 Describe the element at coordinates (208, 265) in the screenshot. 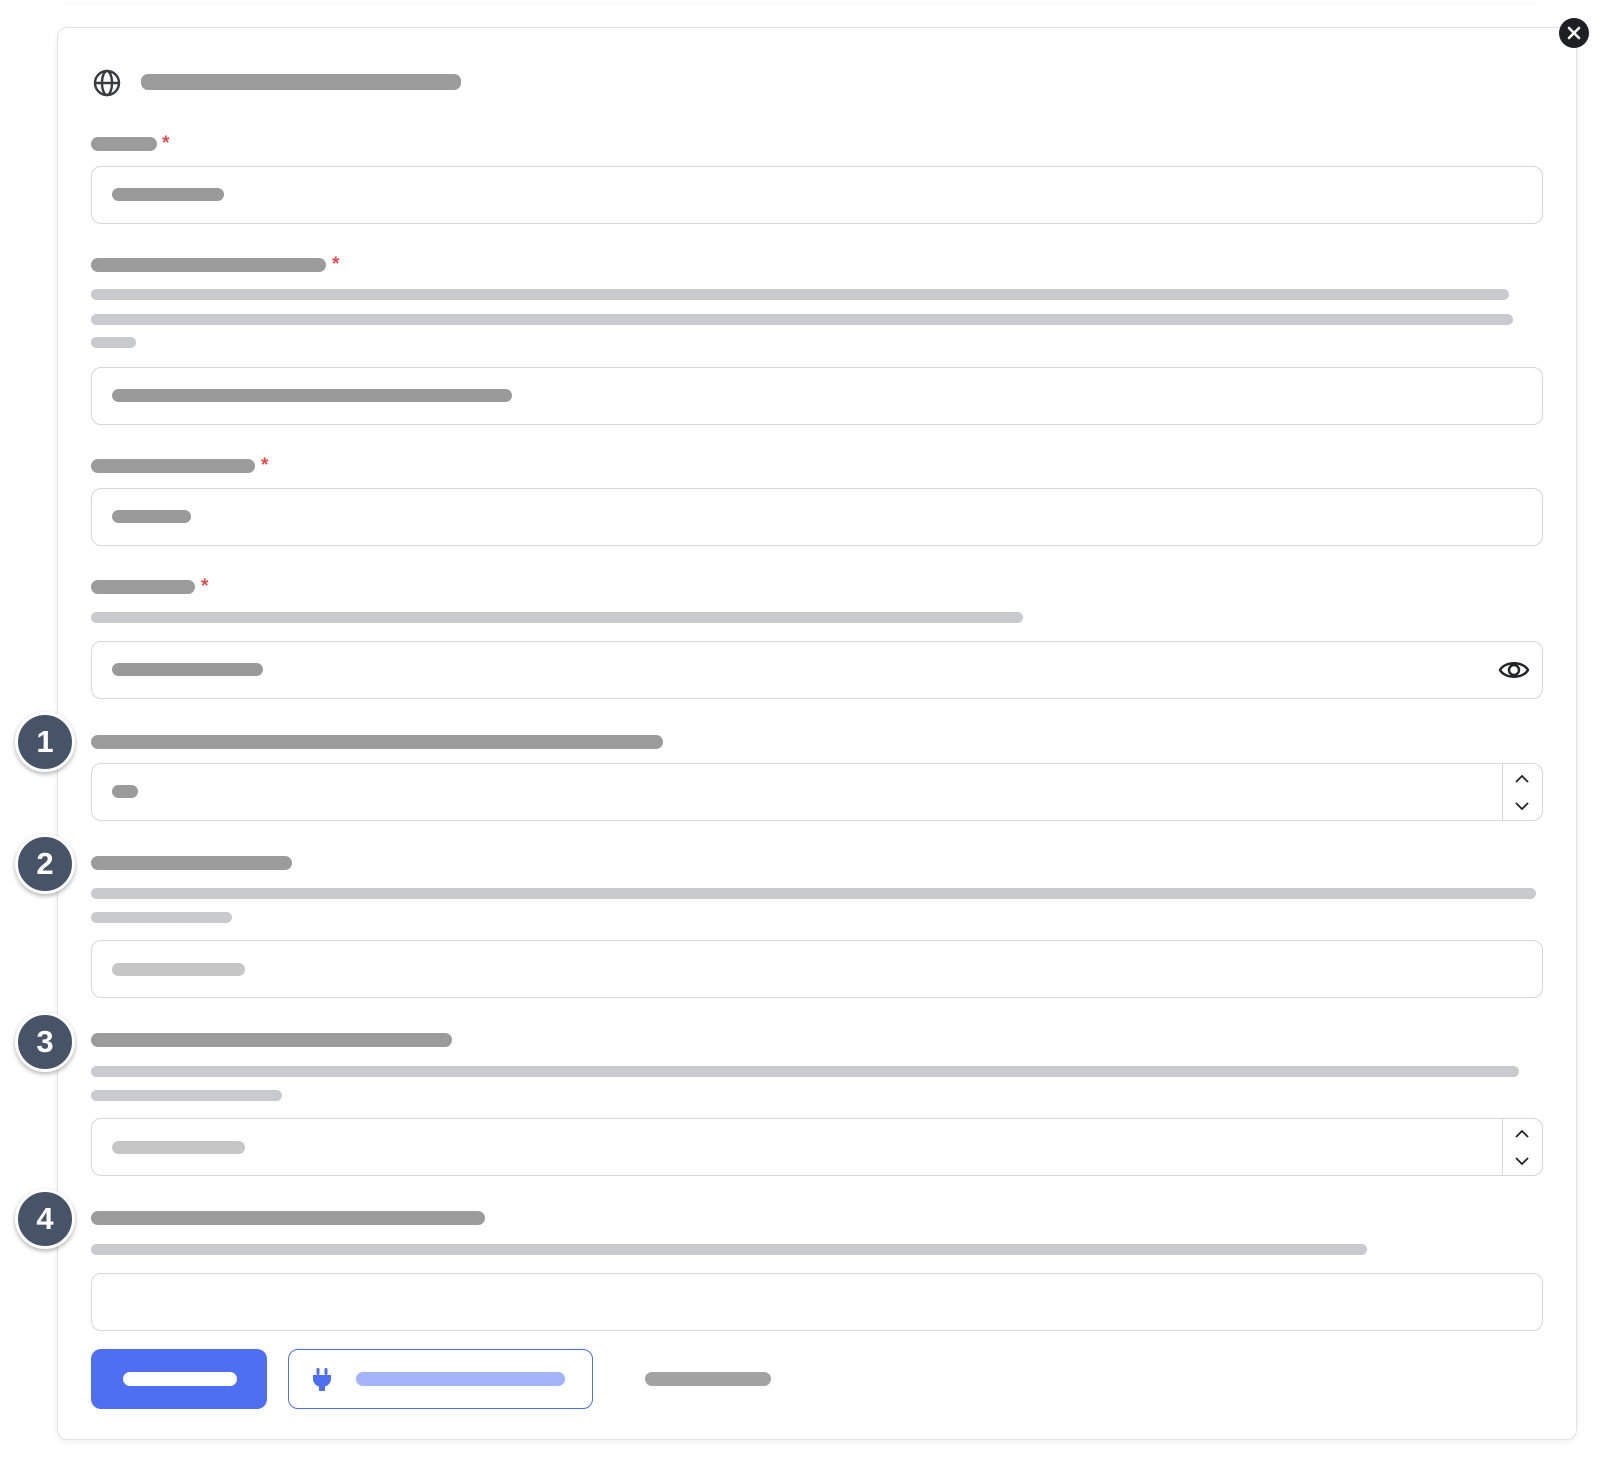

I see `field-2-label` at that location.